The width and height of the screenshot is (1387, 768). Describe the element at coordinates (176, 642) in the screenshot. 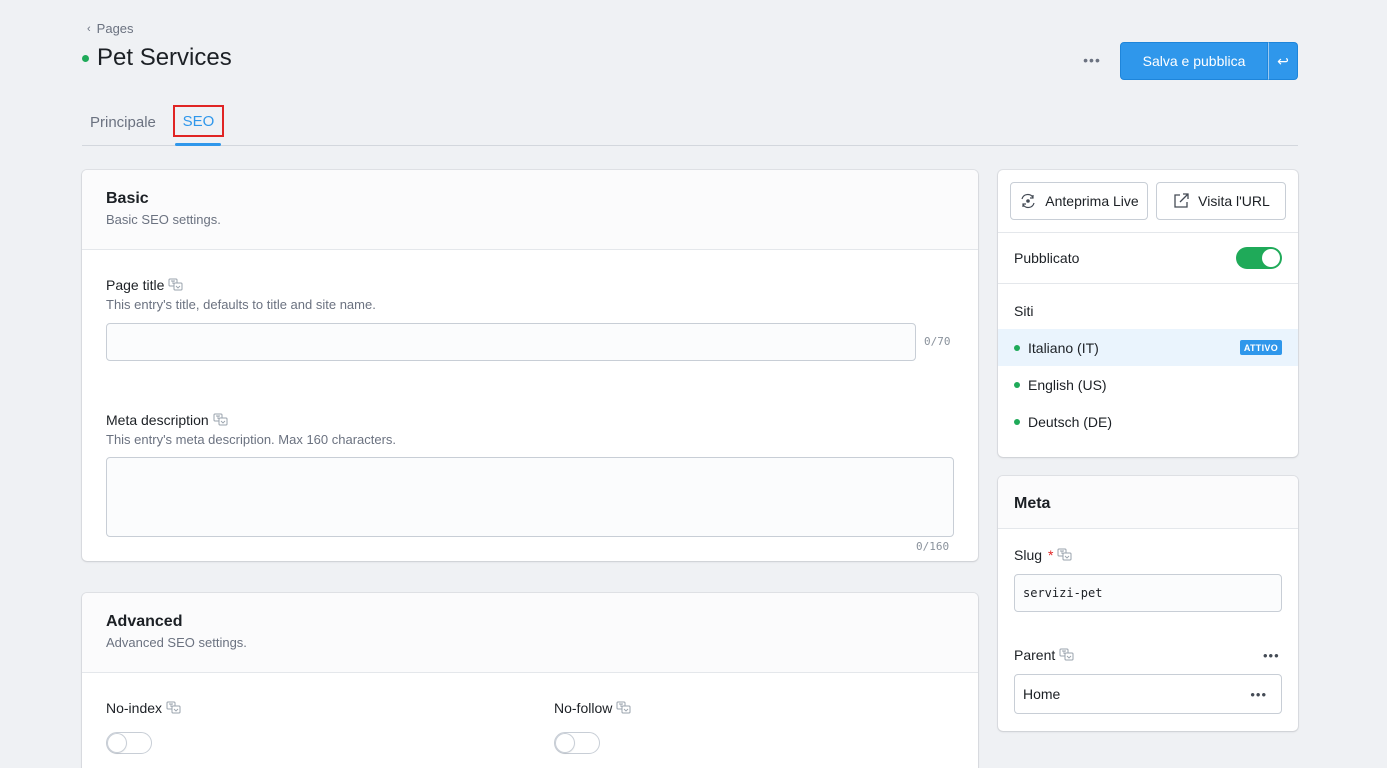

I see `section-subtitle: Advanced SEO settings.` at that location.